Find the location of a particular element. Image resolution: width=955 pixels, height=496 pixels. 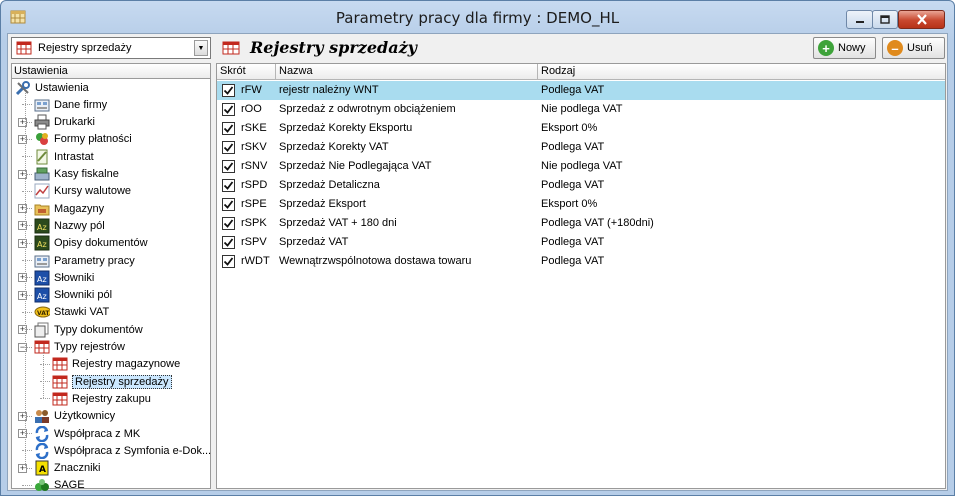

page-title: Rejestry sprzedaży is located at coordinates (333, 47).